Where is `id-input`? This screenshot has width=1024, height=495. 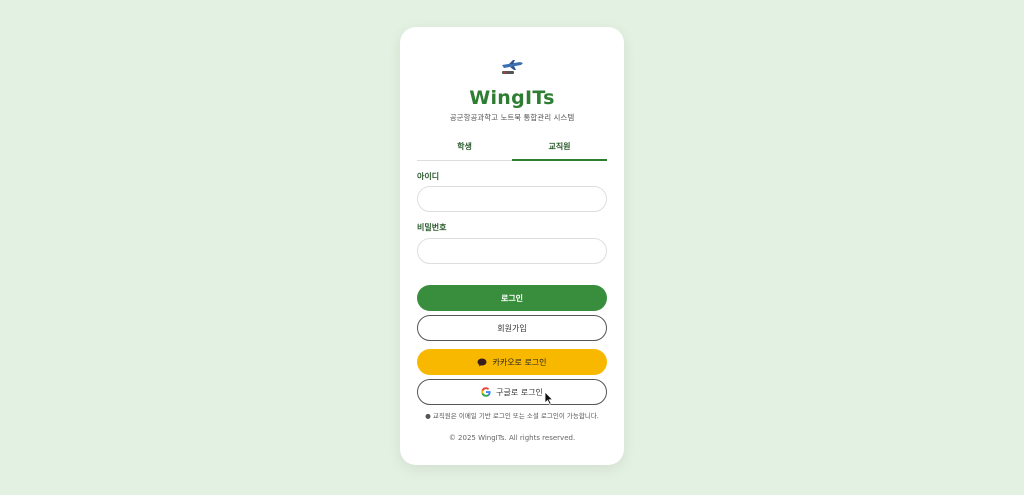
id-input is located at coordinates (512, 199).